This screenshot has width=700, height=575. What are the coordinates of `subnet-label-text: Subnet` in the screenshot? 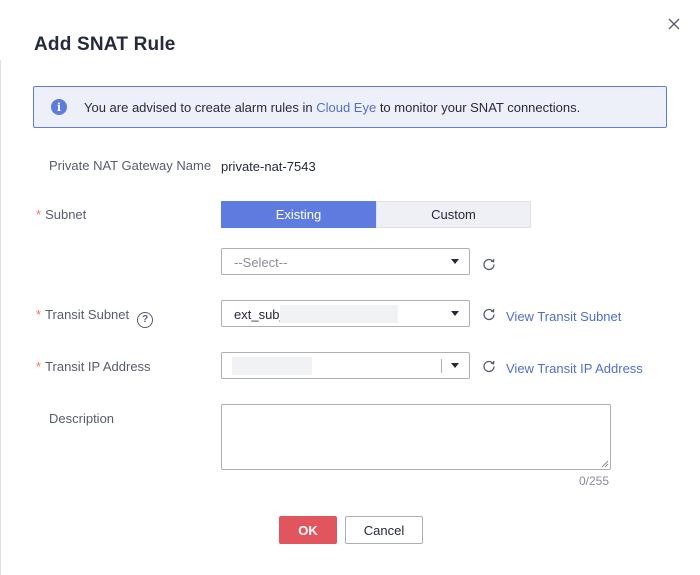 It's located at (66, 214).